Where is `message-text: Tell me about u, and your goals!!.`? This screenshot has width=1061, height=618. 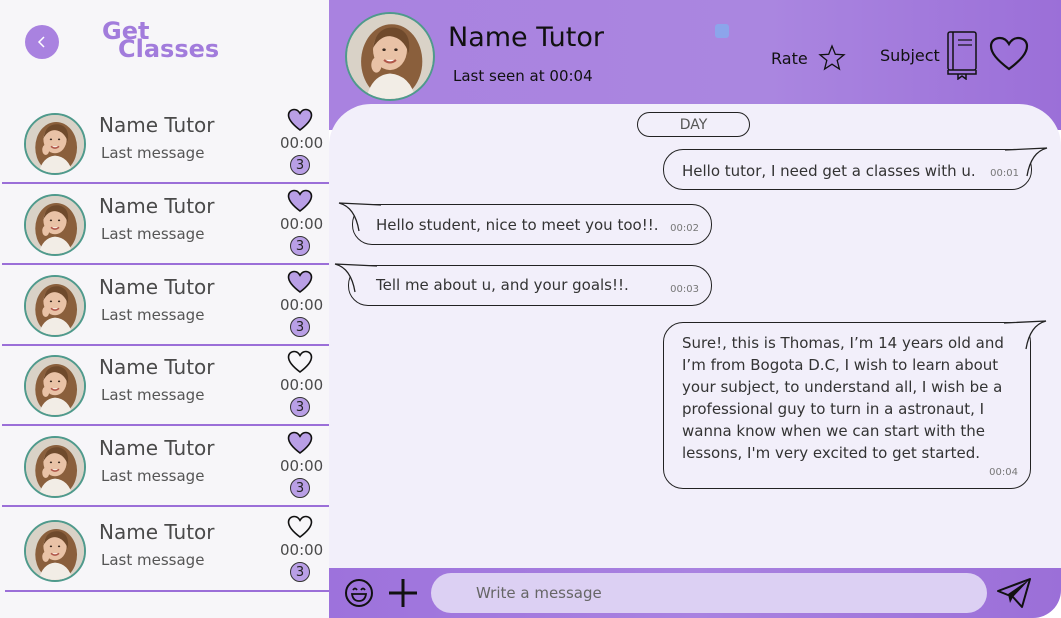
message-text: Tell me about u, and your goals!!. is located at coordinates (502, 285).